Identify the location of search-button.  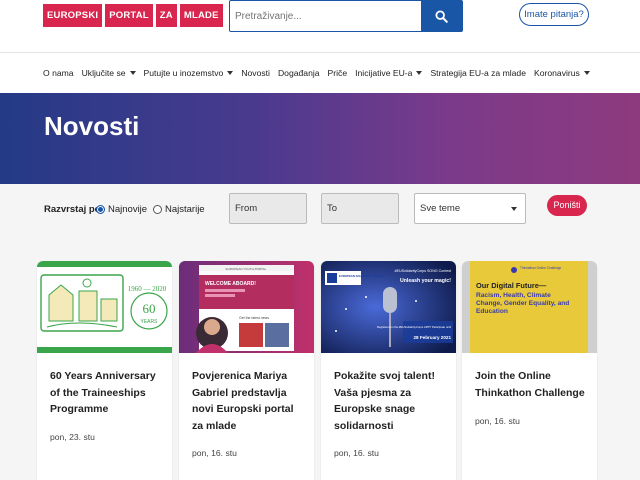
(441, 16).